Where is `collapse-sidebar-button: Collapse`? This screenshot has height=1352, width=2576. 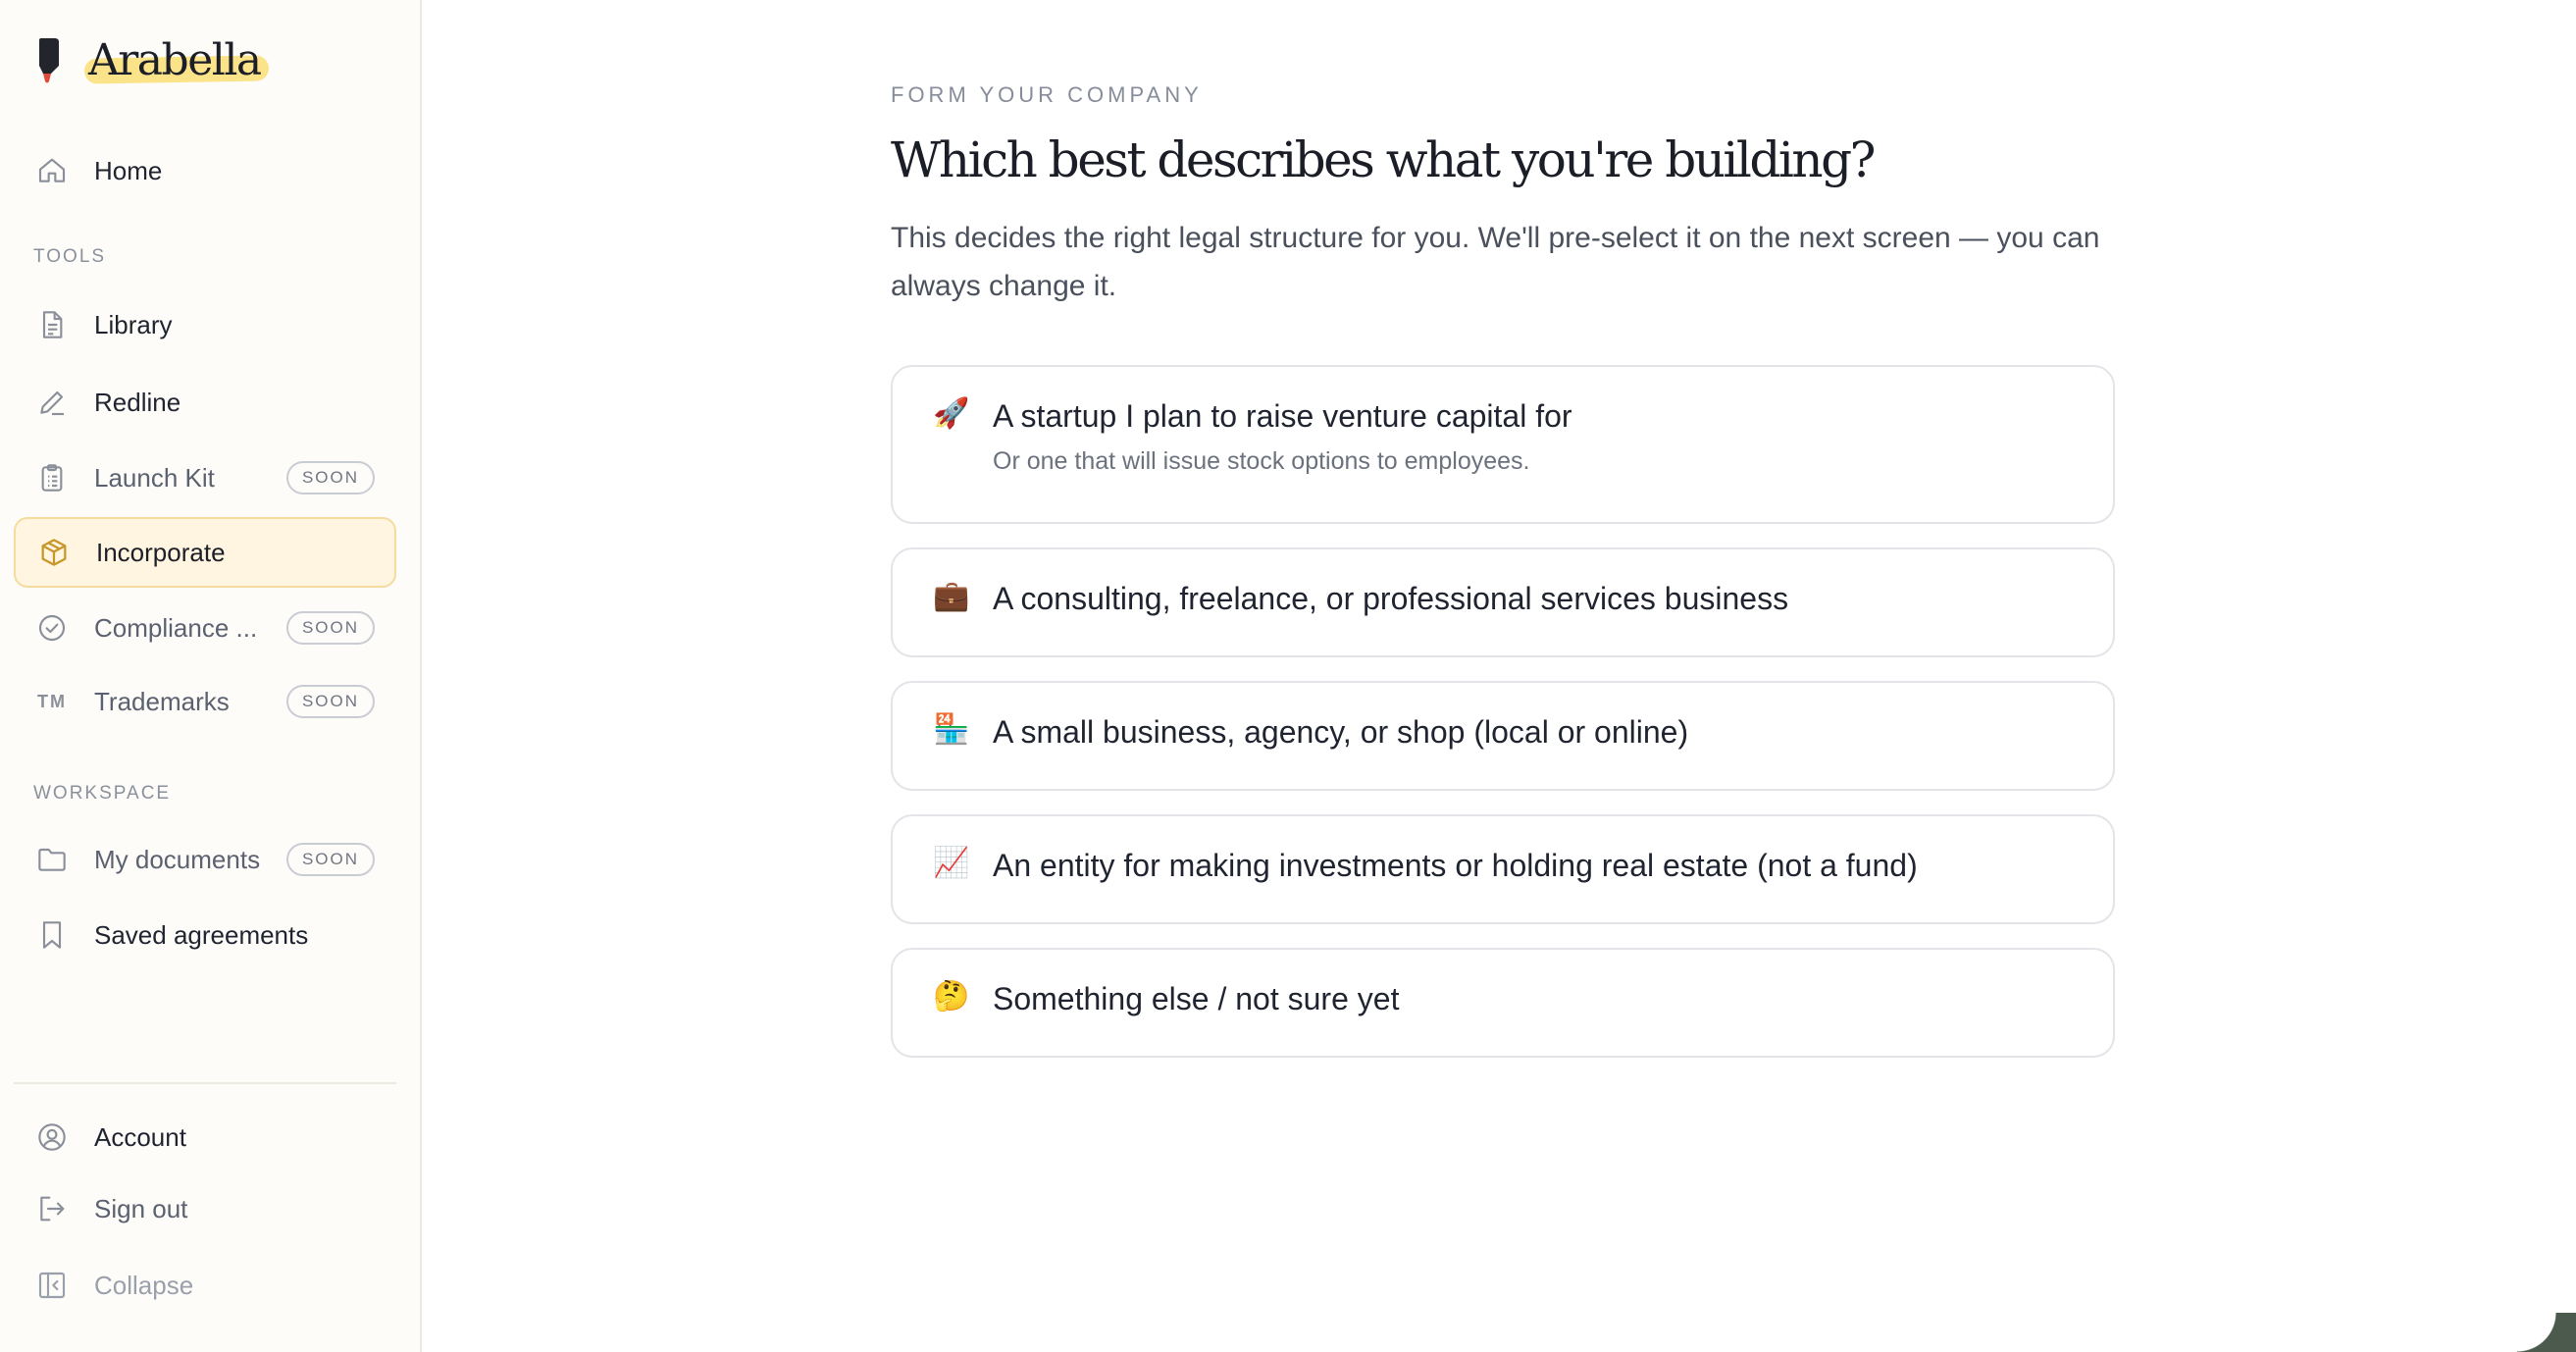
collapse-sidebar-button: Collapse is located at coordinates (205, 1285).